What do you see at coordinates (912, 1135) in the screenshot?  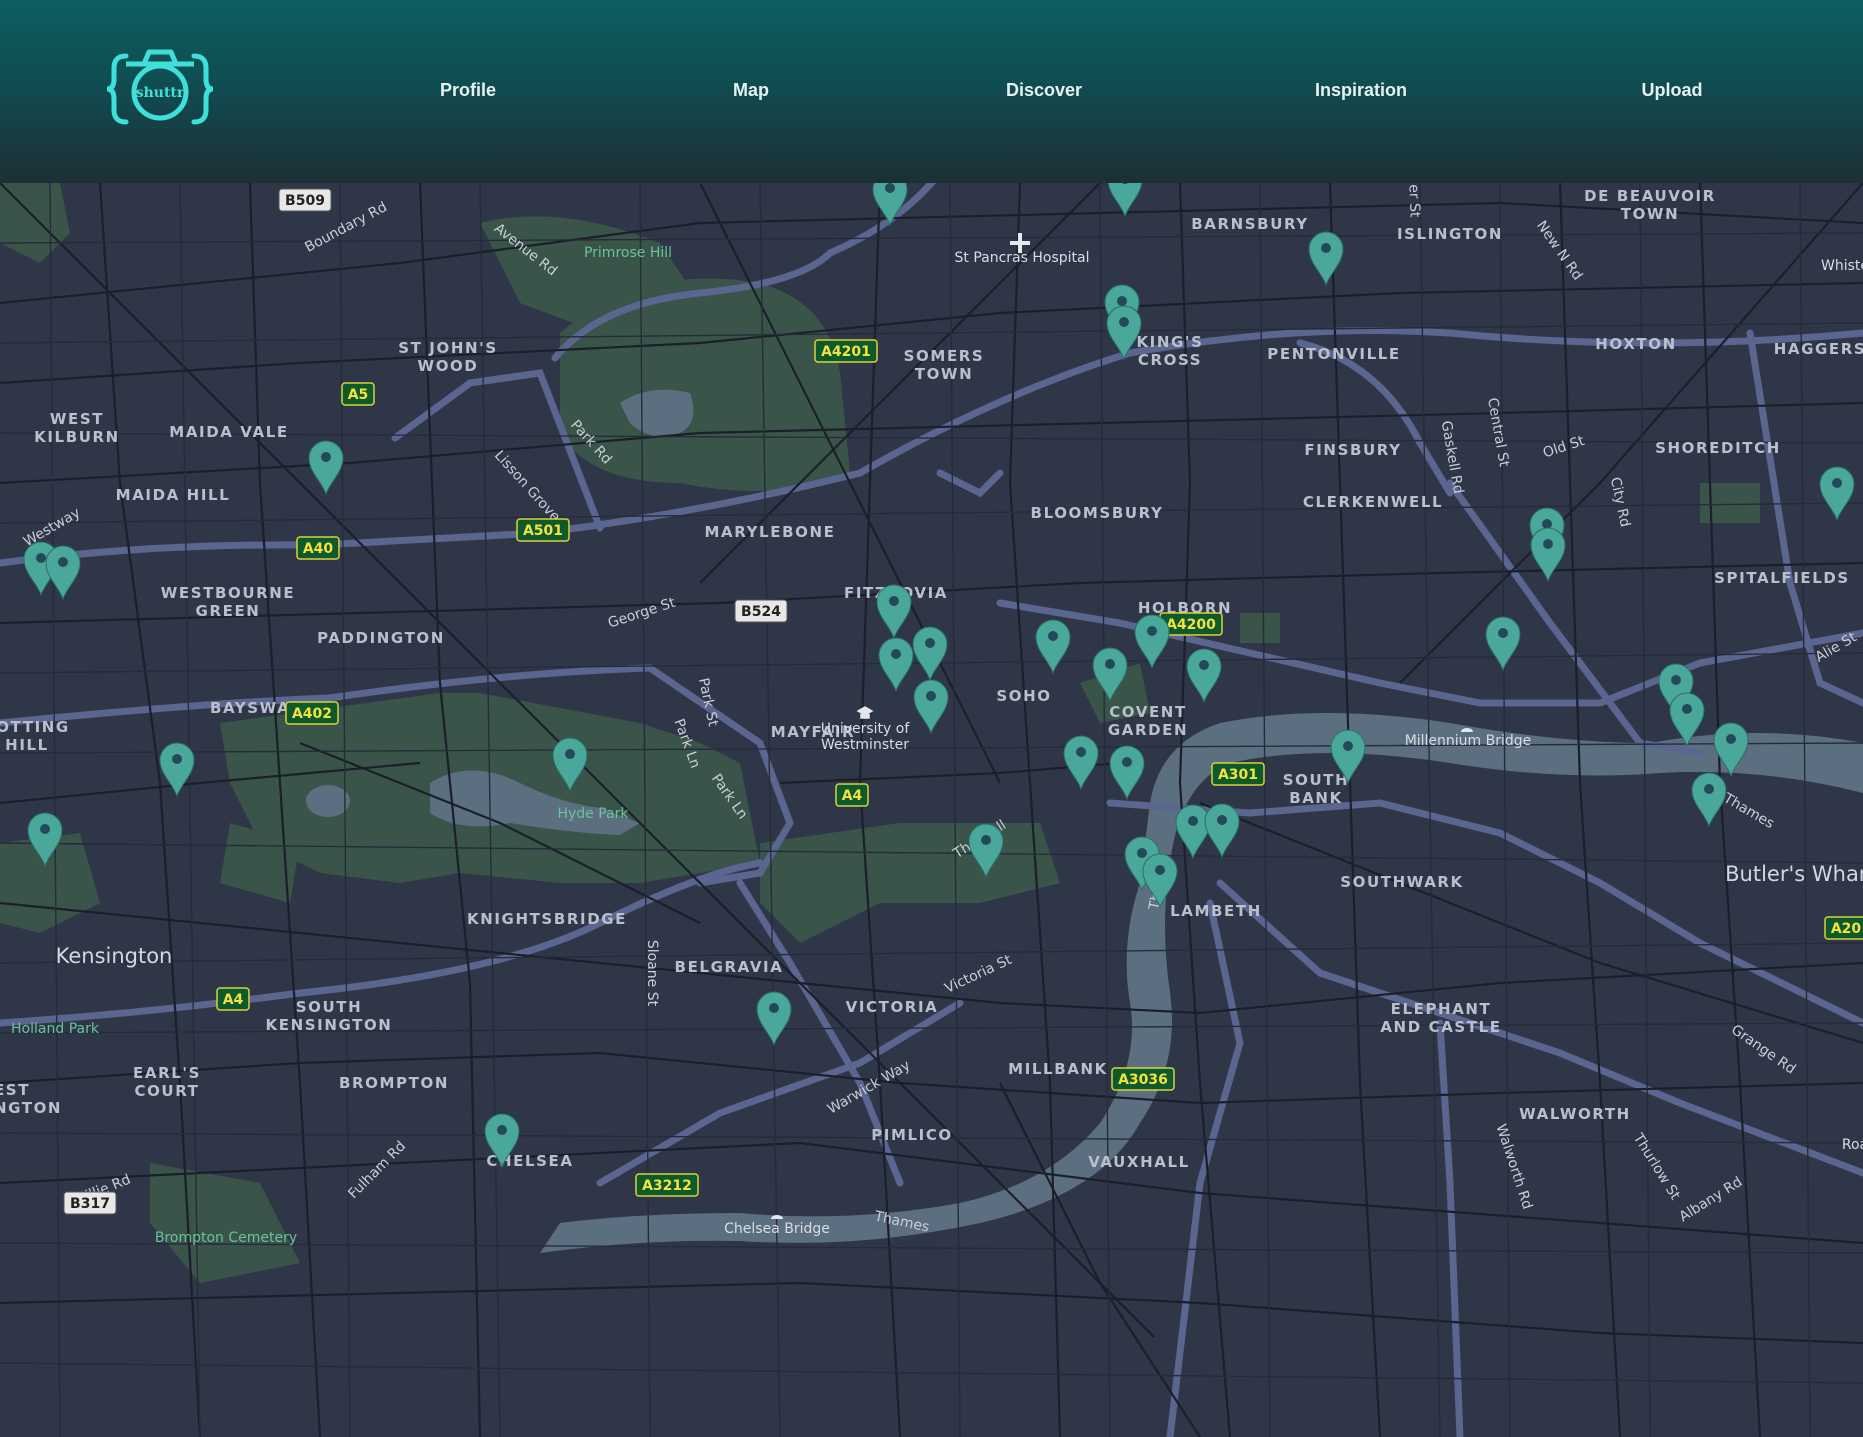 I see `district-label: PIMLICO` at bounding box center [912, 1135].